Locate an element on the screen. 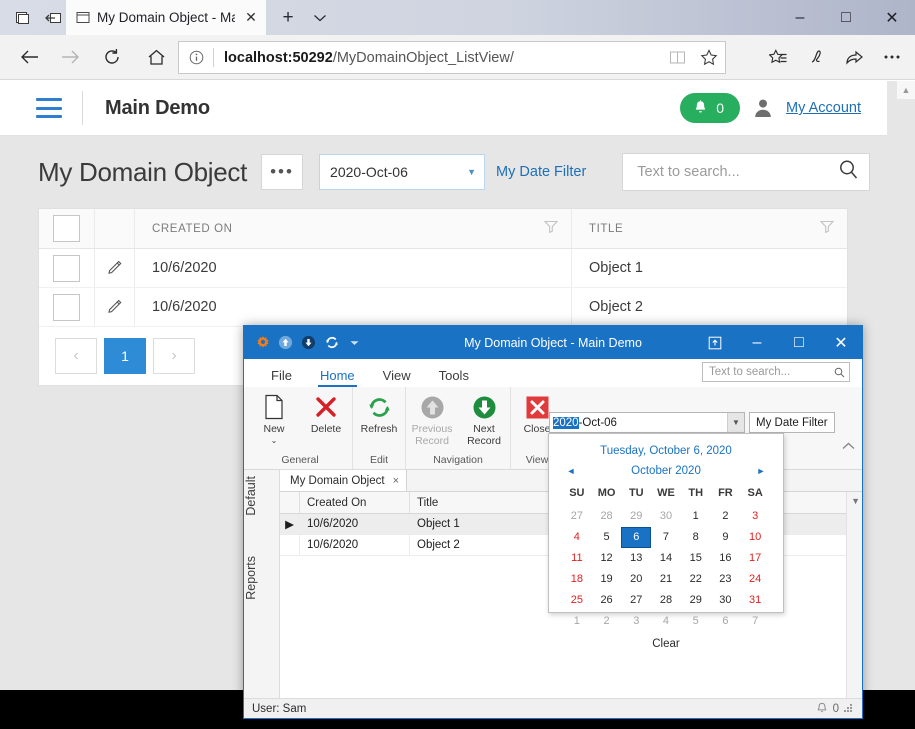  date-filter-input: 2020-Oct-06 ▼ is located at coordinates (402, 172).